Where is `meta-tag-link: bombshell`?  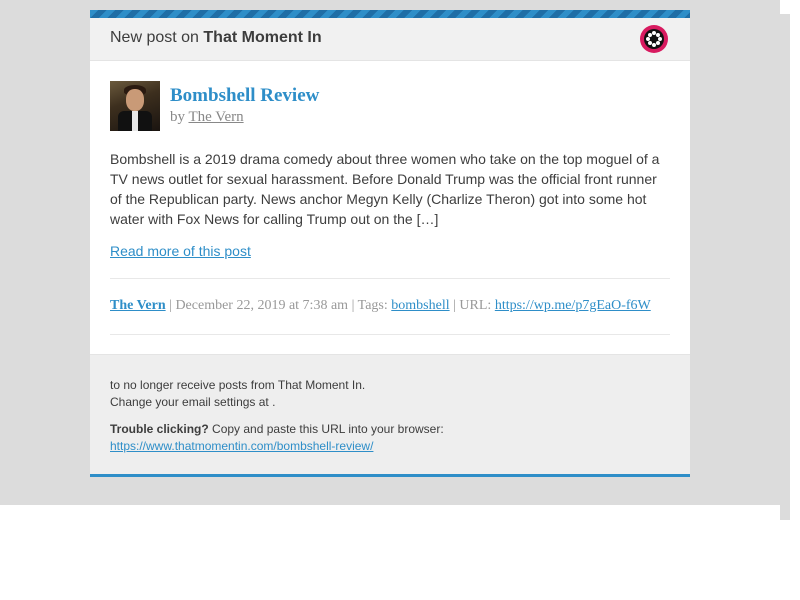 meta-tag-link: bombshell is located at coordinates (420, 305).